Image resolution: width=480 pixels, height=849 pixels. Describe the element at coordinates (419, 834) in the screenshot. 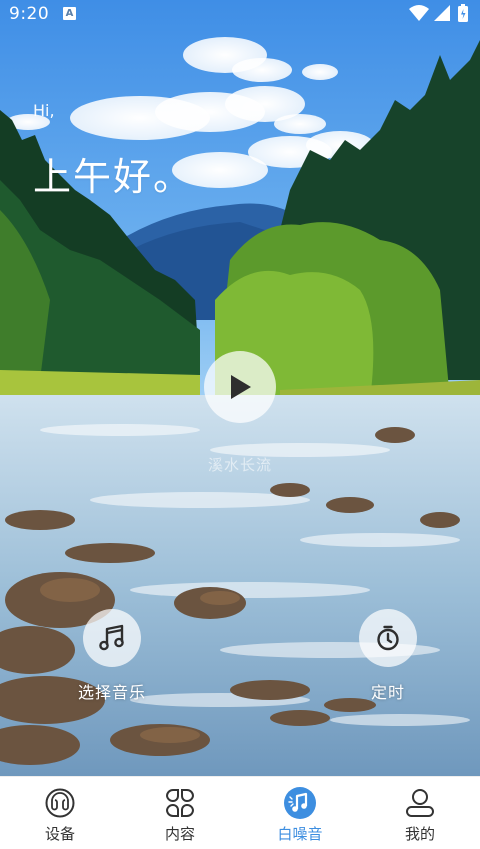

I see `nav-label-profile: 我的` at that location.